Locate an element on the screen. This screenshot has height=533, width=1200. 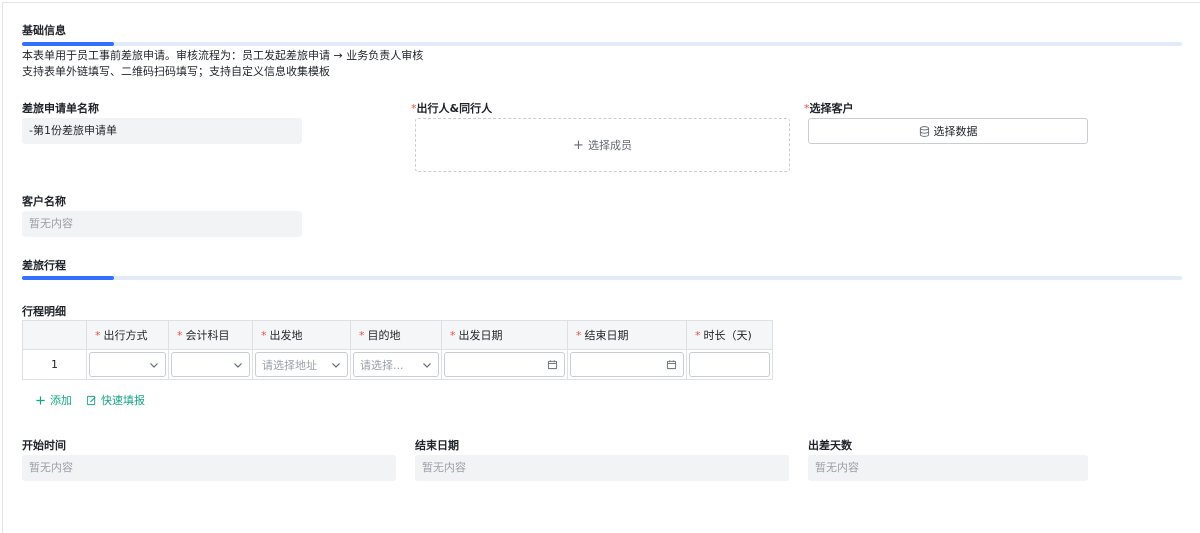
itinerary-table-header: * 出行方式 * 会计科目 * 出发地 * 目的地 * 出发日期 * 结束日期 * 时长（天) is located at coordinates (397, 335).